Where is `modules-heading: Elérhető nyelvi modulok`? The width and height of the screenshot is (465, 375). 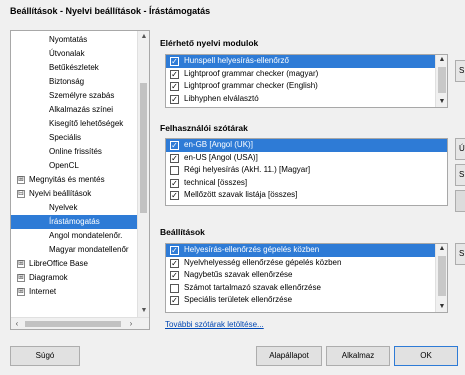 modules-heading: Elérhető nyelvi modulok is located at coordinates (209, 43).